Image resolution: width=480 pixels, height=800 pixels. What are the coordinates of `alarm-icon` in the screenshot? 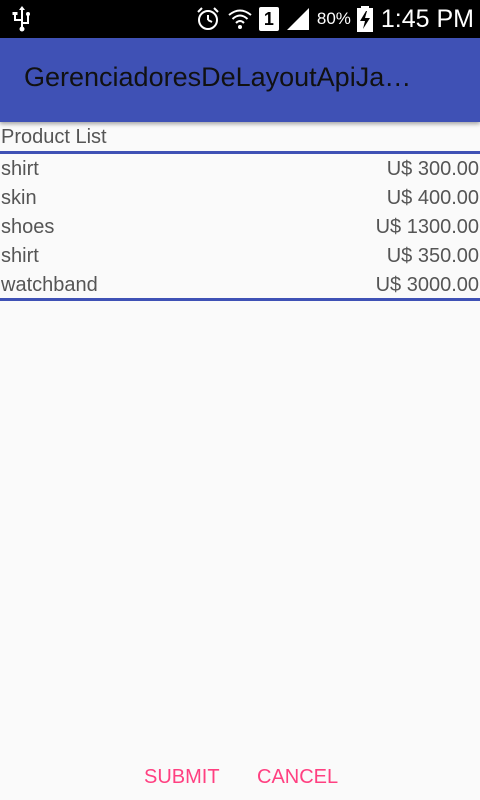 It's located at (208, 18).